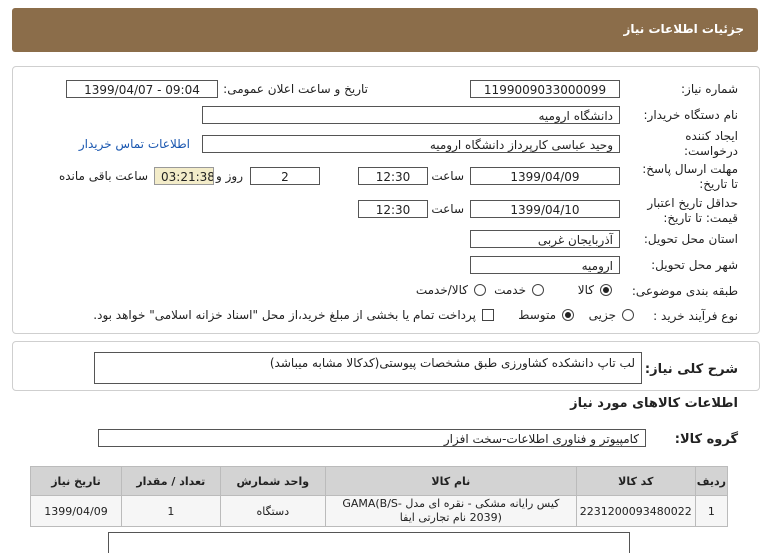  Describe the element at coordinates (285, 176) in the screenshot. I see `days-remaining-field: 2` at that location.